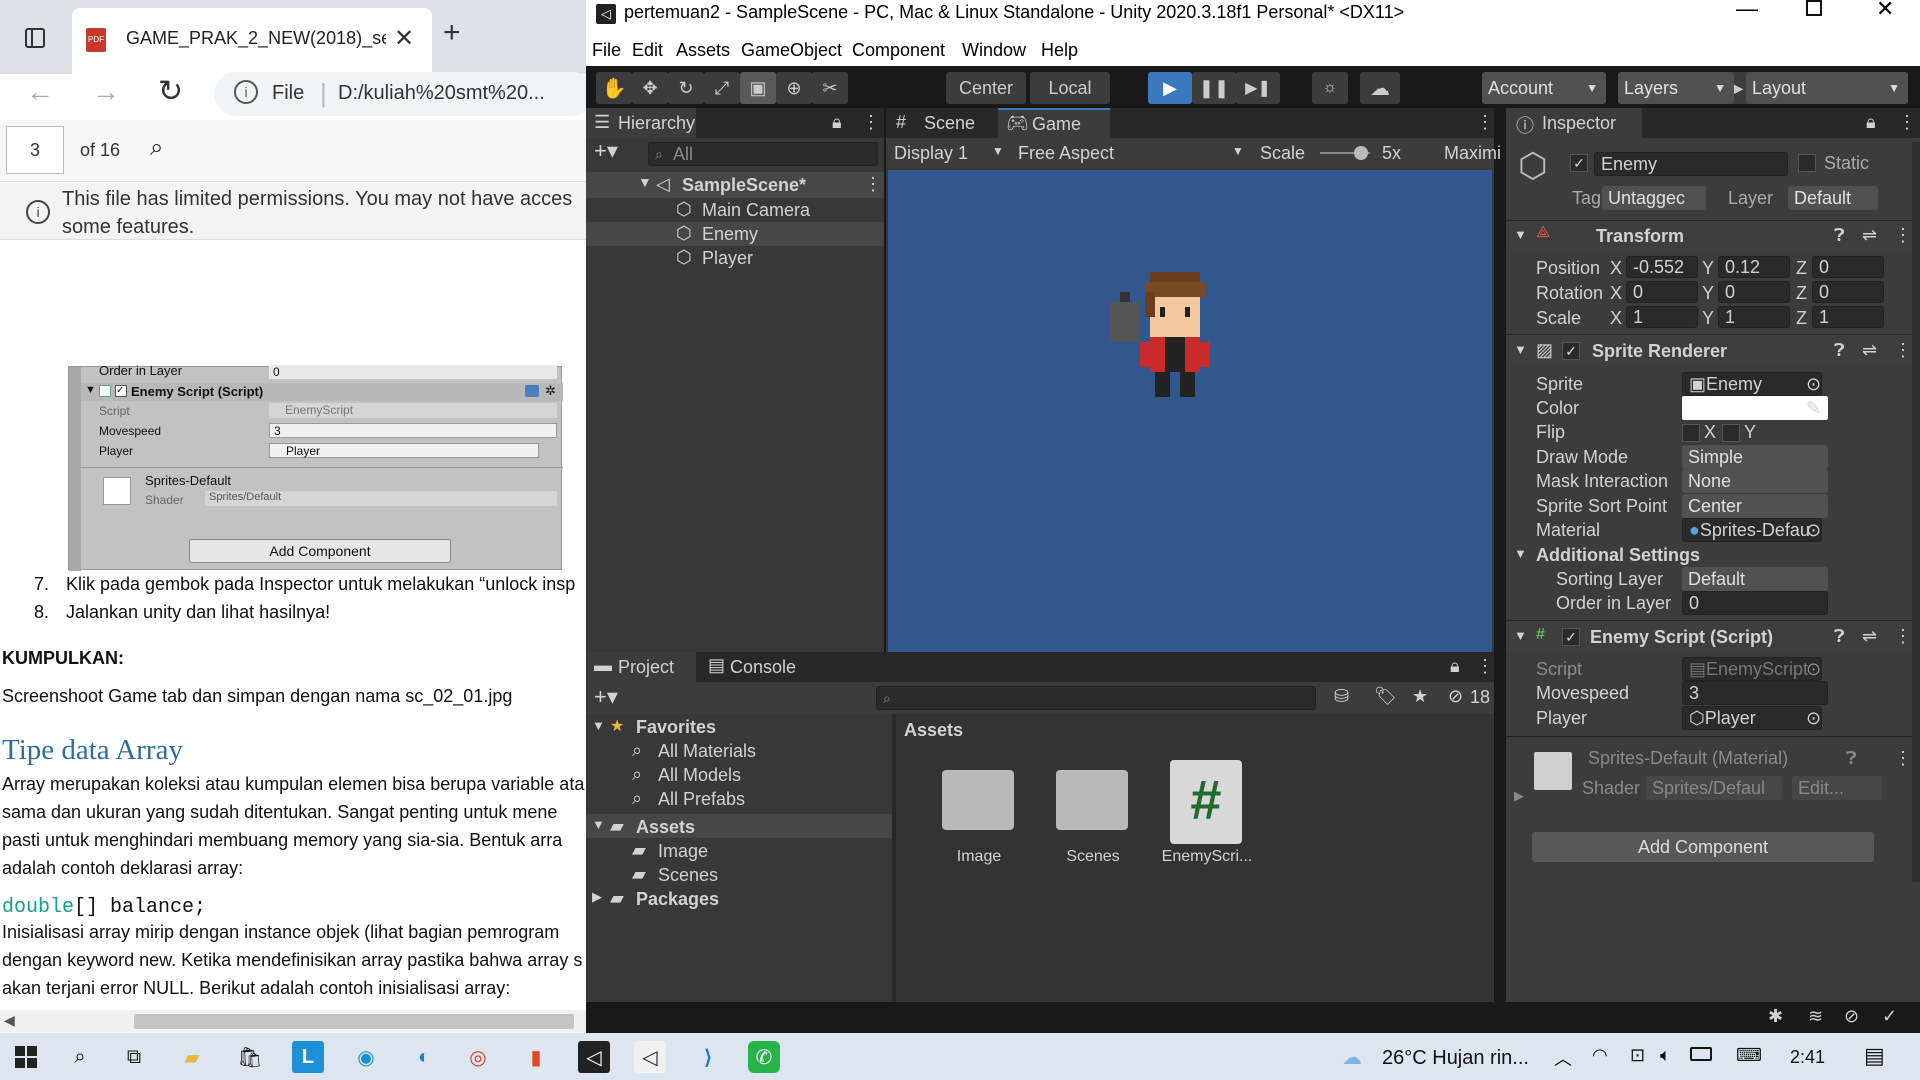  Describe the element at coordinates (1600, 1055) in the screenshot. I see `network-icon: ◠` at that location.